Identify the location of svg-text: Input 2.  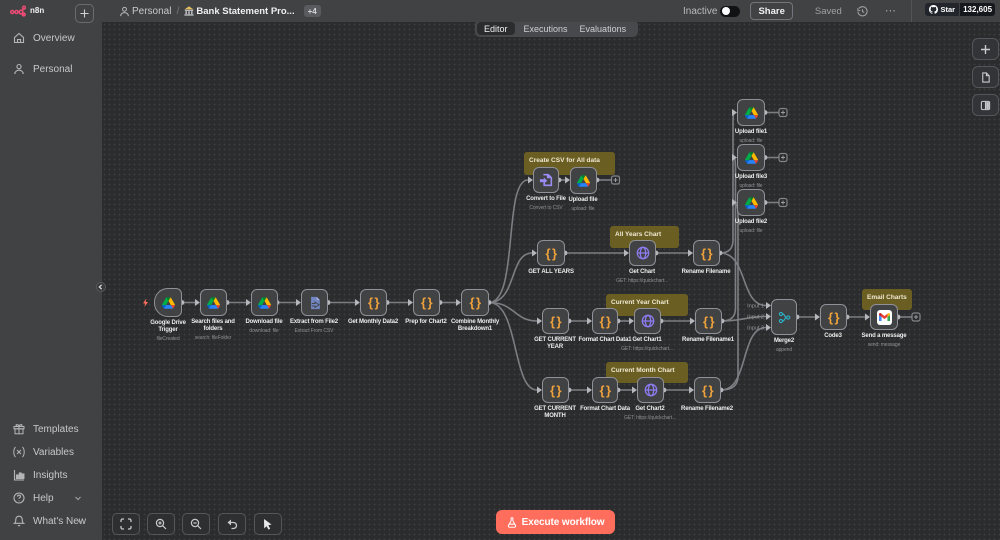
(755, 318).